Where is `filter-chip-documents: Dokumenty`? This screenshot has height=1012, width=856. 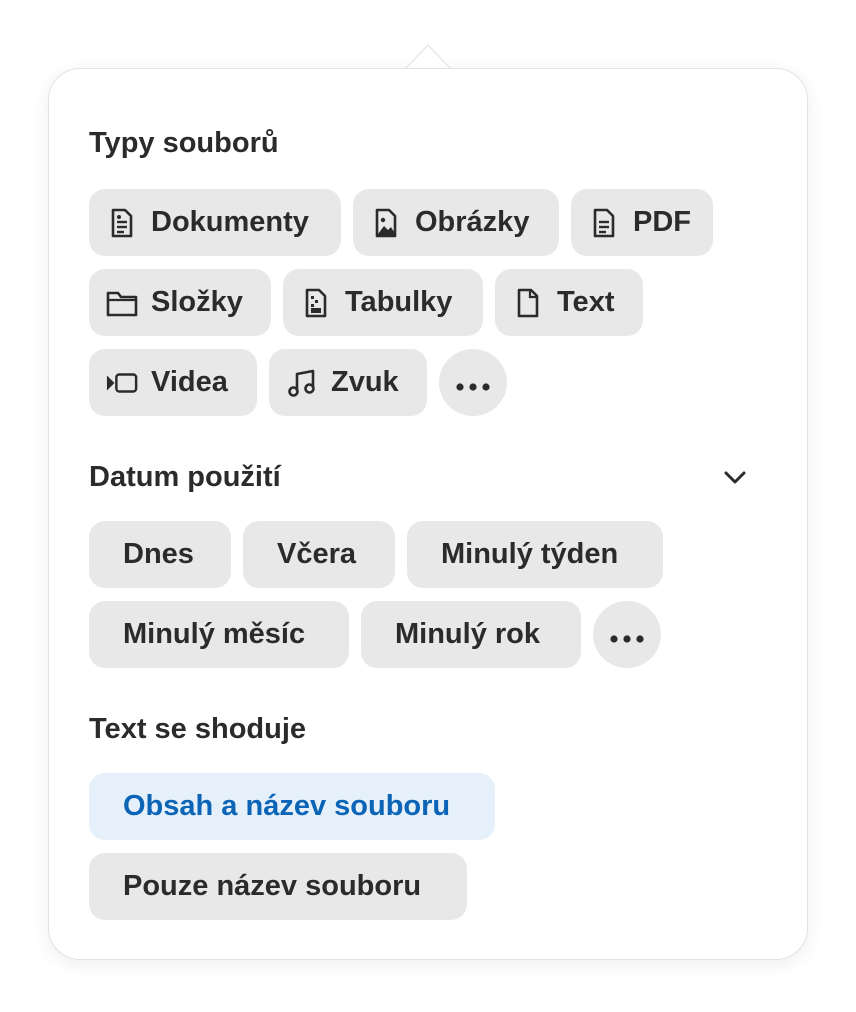
filter-chip-documents: Dokumenty is located at coordinates (215, 222).